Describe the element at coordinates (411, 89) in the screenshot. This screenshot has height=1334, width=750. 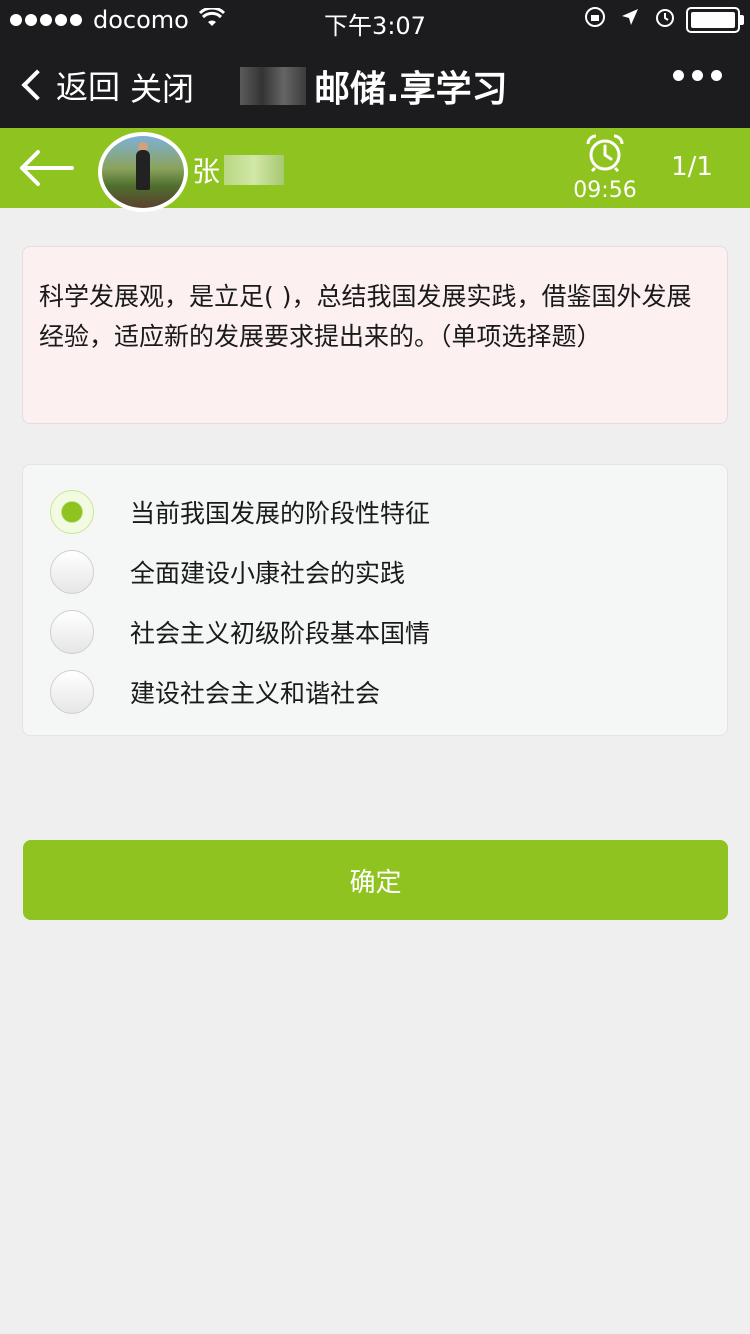
I see `page-title-text: 邮储.享学习` at that location.